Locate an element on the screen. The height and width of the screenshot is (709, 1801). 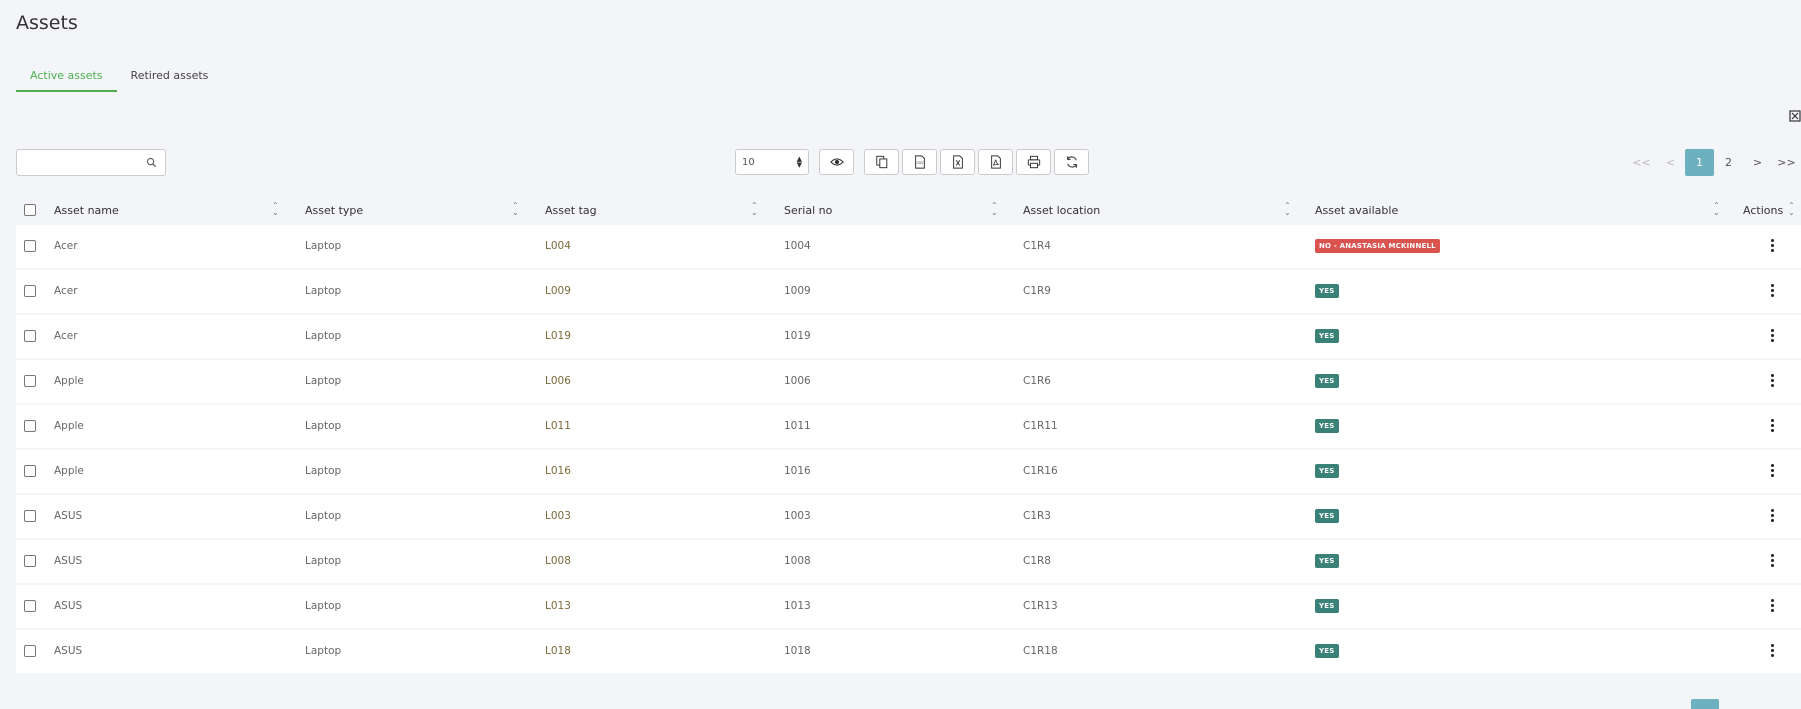
refresh-icon is located at coordinates (1071, 162).